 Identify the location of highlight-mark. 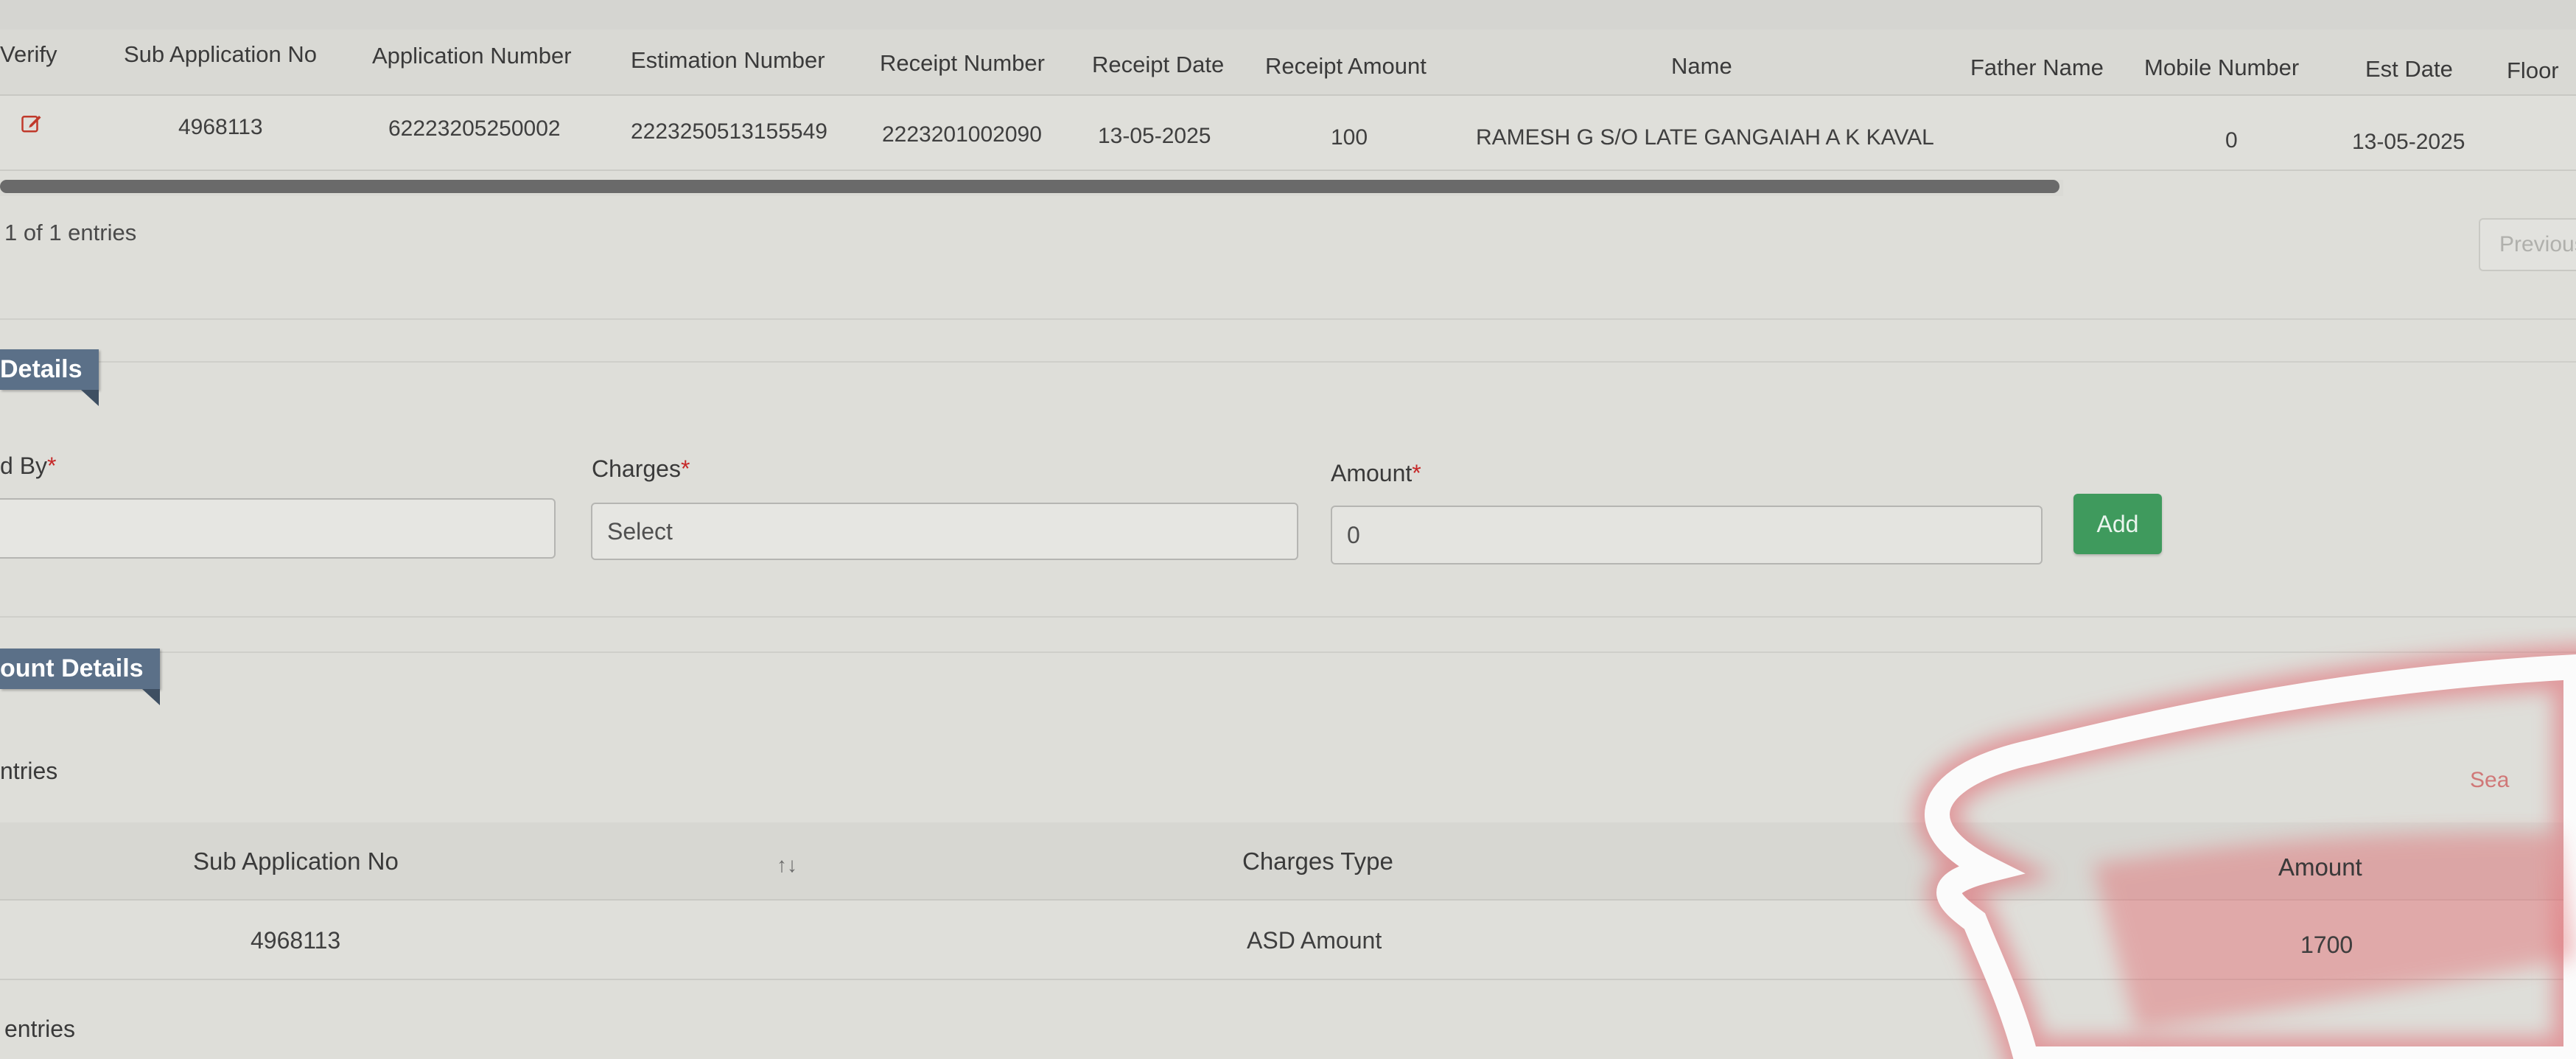
(2245, 852).